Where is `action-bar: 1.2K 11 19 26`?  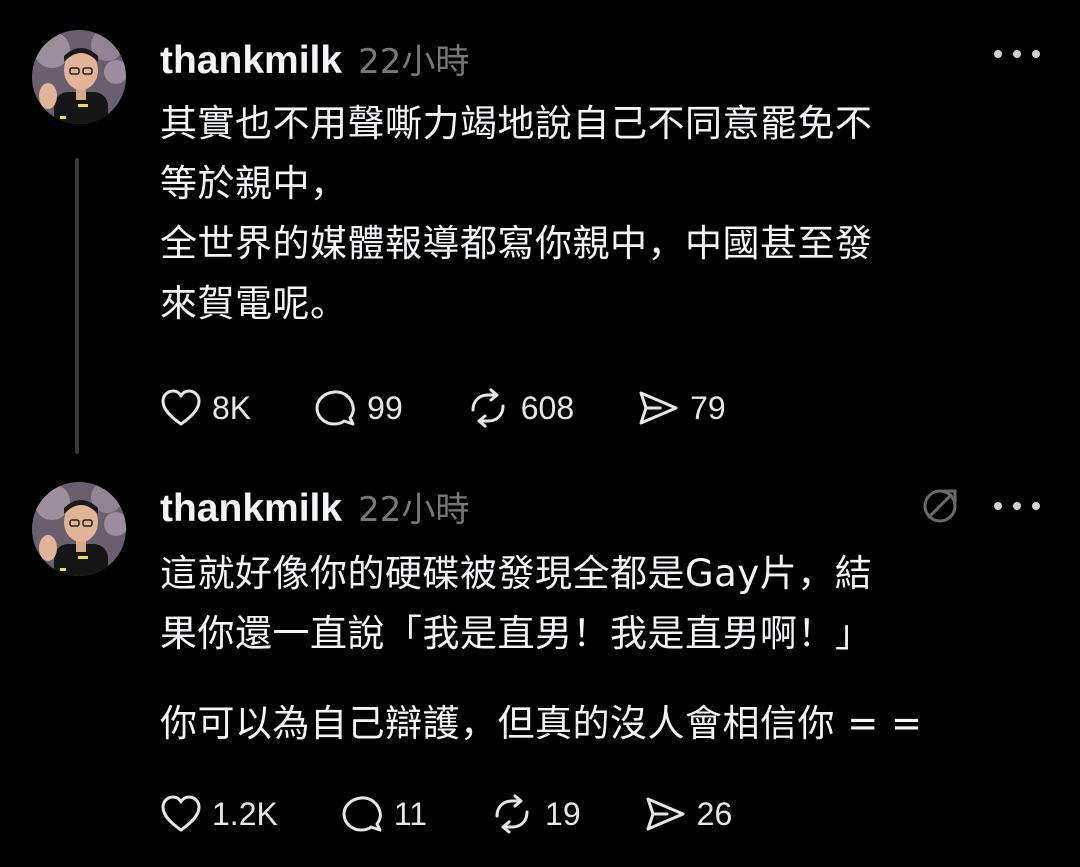 action-bar: 1.2K 11 19 26 is located at coordinates (477, 814).